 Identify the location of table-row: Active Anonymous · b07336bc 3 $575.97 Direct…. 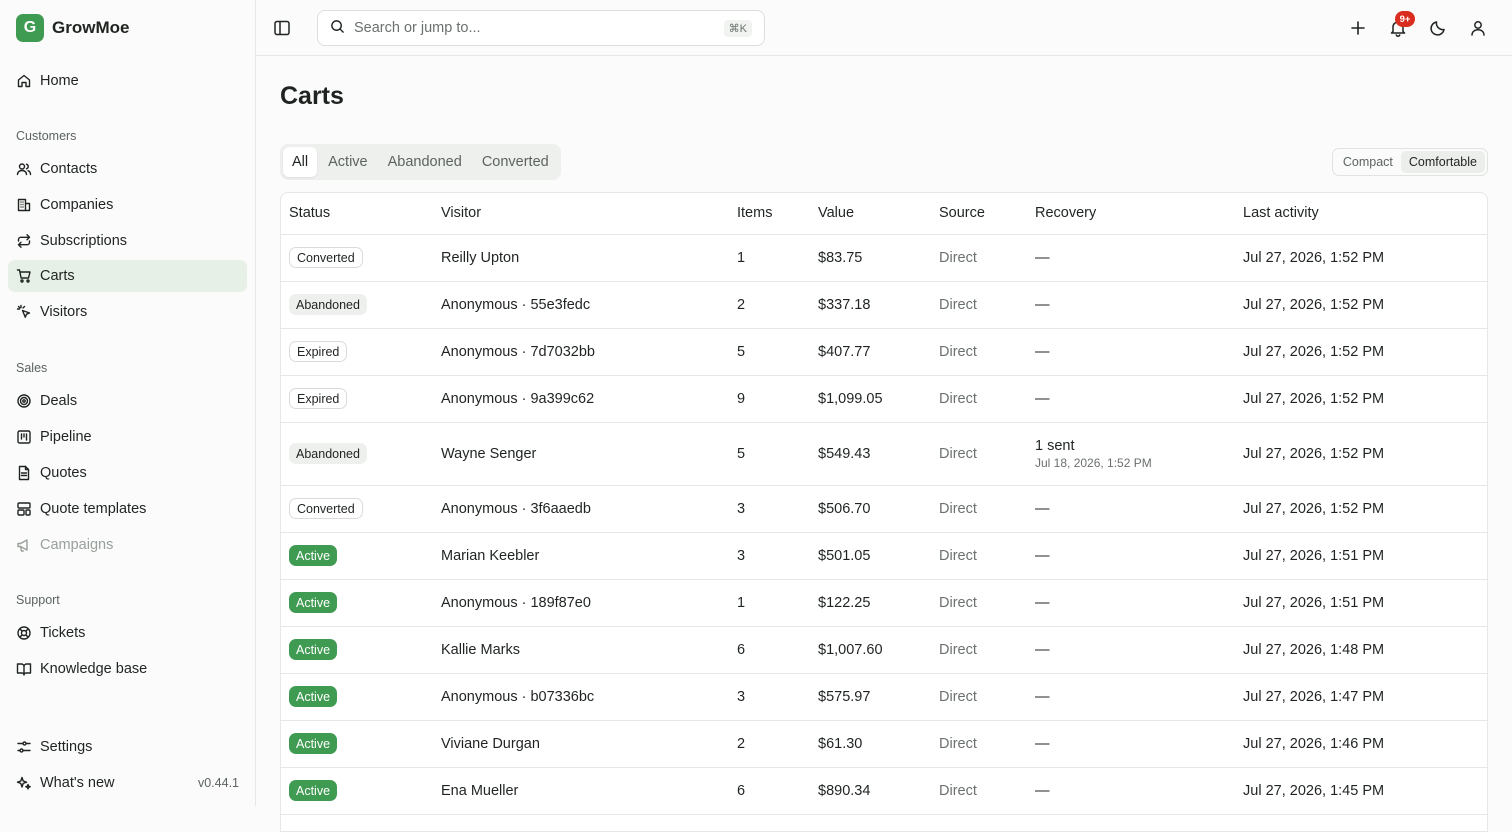
(884, 697).